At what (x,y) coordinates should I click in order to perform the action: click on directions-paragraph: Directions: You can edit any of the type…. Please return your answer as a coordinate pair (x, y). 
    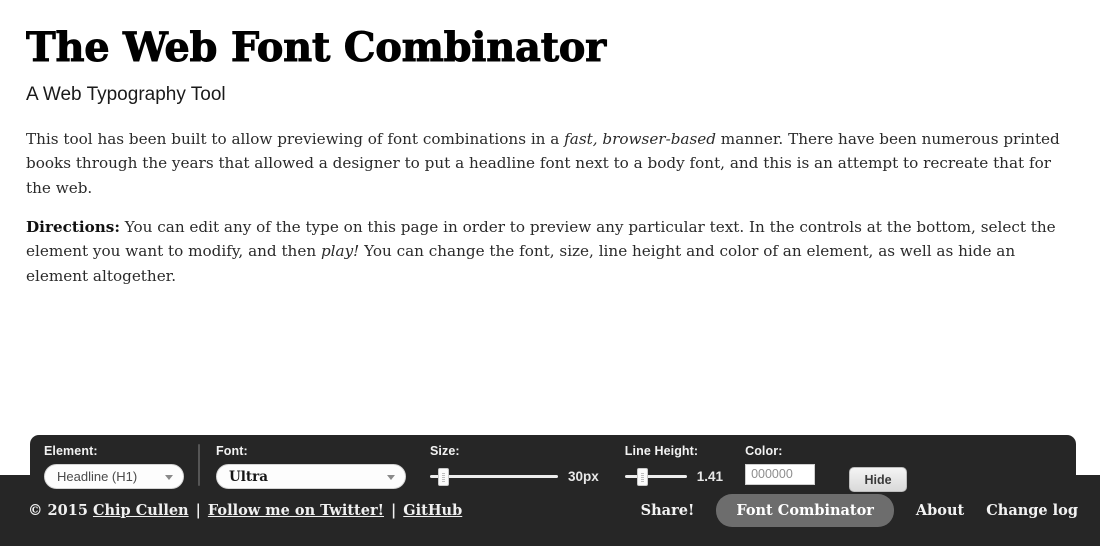
    Looking at the image, I should click on (552, 252).